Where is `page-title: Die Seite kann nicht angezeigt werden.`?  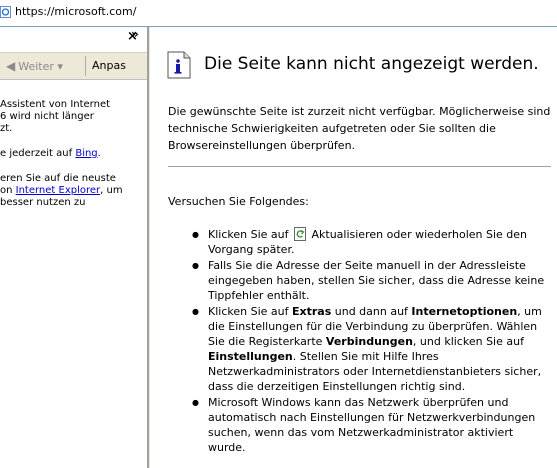 page-title: Die Seite kann nicht angezeigt werden. is located at coordinates (371, 64).